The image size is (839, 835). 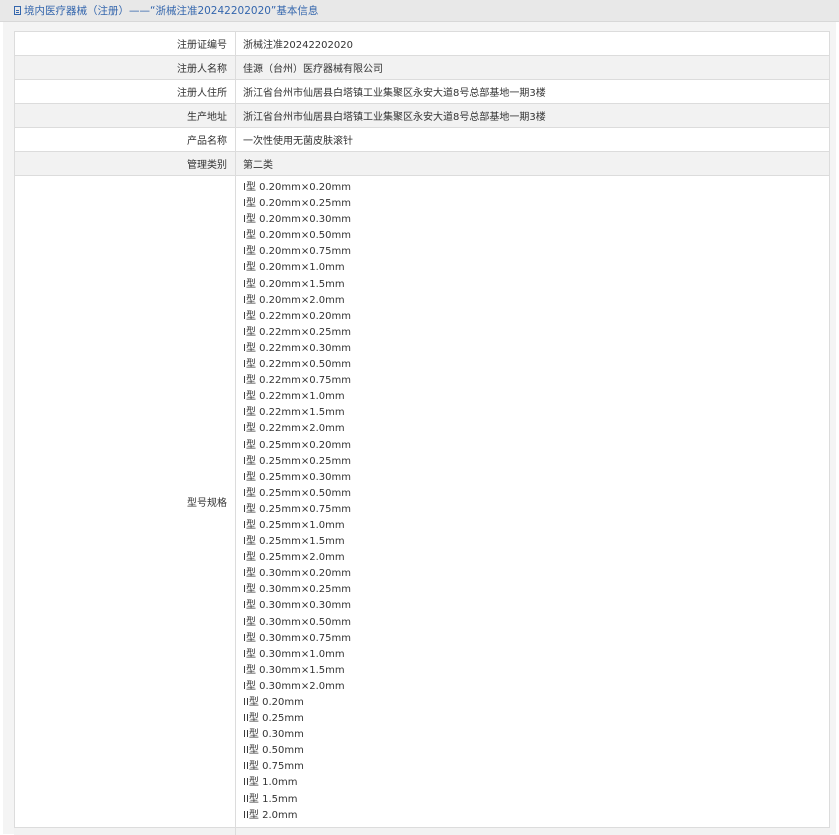 What do you see at coordinates (297, 252) in the screenshot?
I see `model-spec-item: I型 0.20mm×0.75mm` at bounding box center [297, 252].